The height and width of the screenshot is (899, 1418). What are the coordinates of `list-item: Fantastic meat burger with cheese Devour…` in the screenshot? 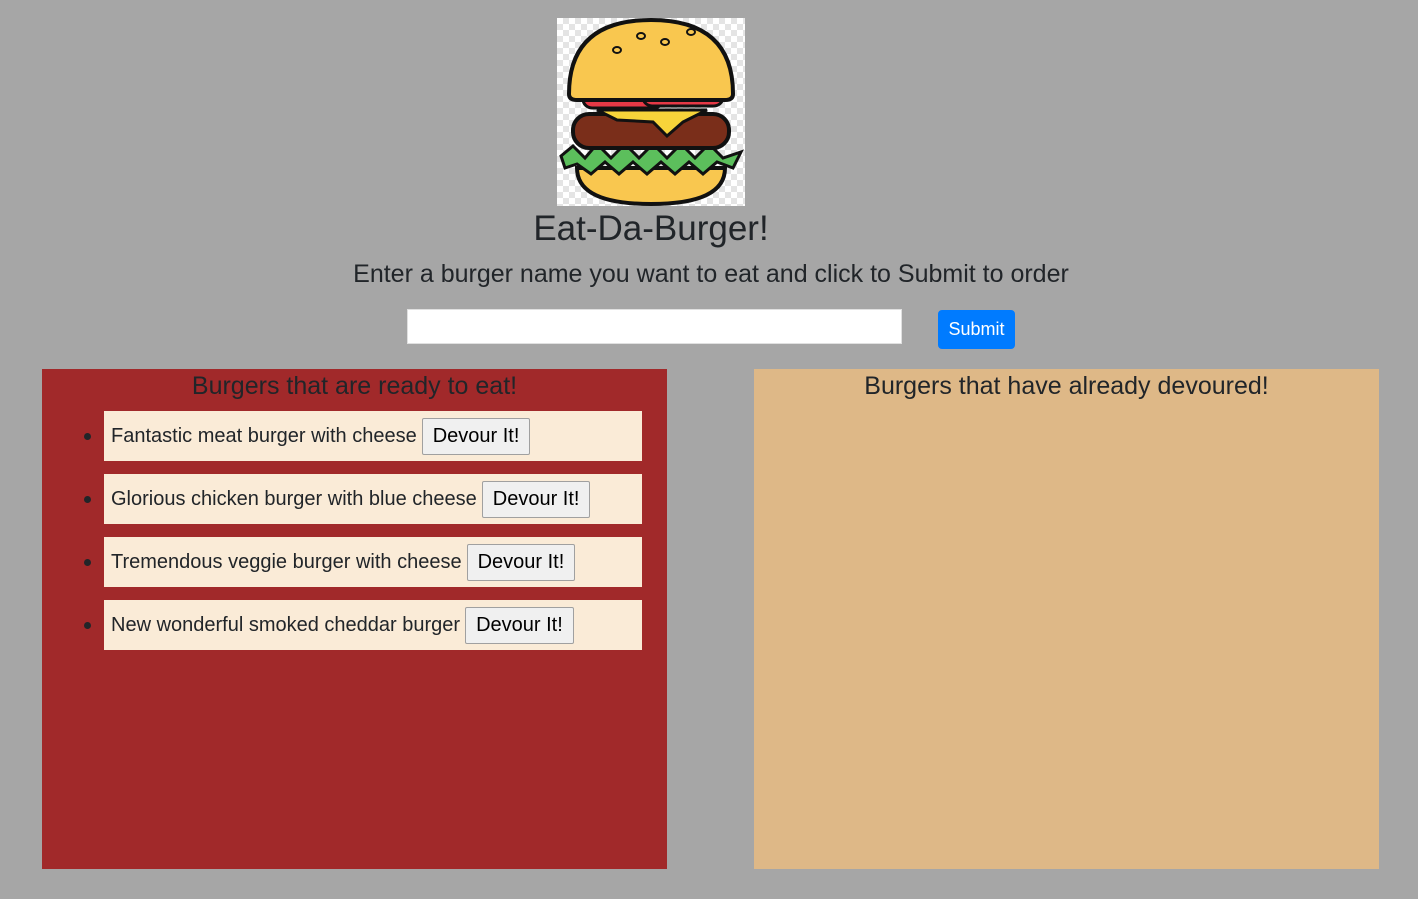 It's located at (363, 436).